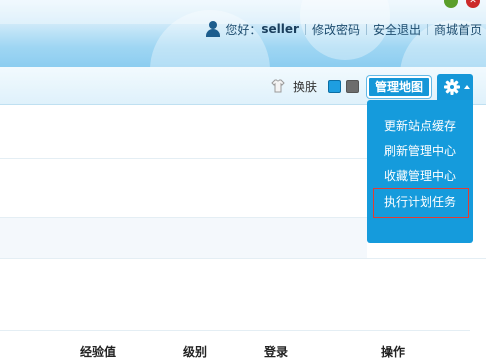 This screenshot has height=360, width=486. I want to click on logout-link: 安全退出, so click(397, 29).